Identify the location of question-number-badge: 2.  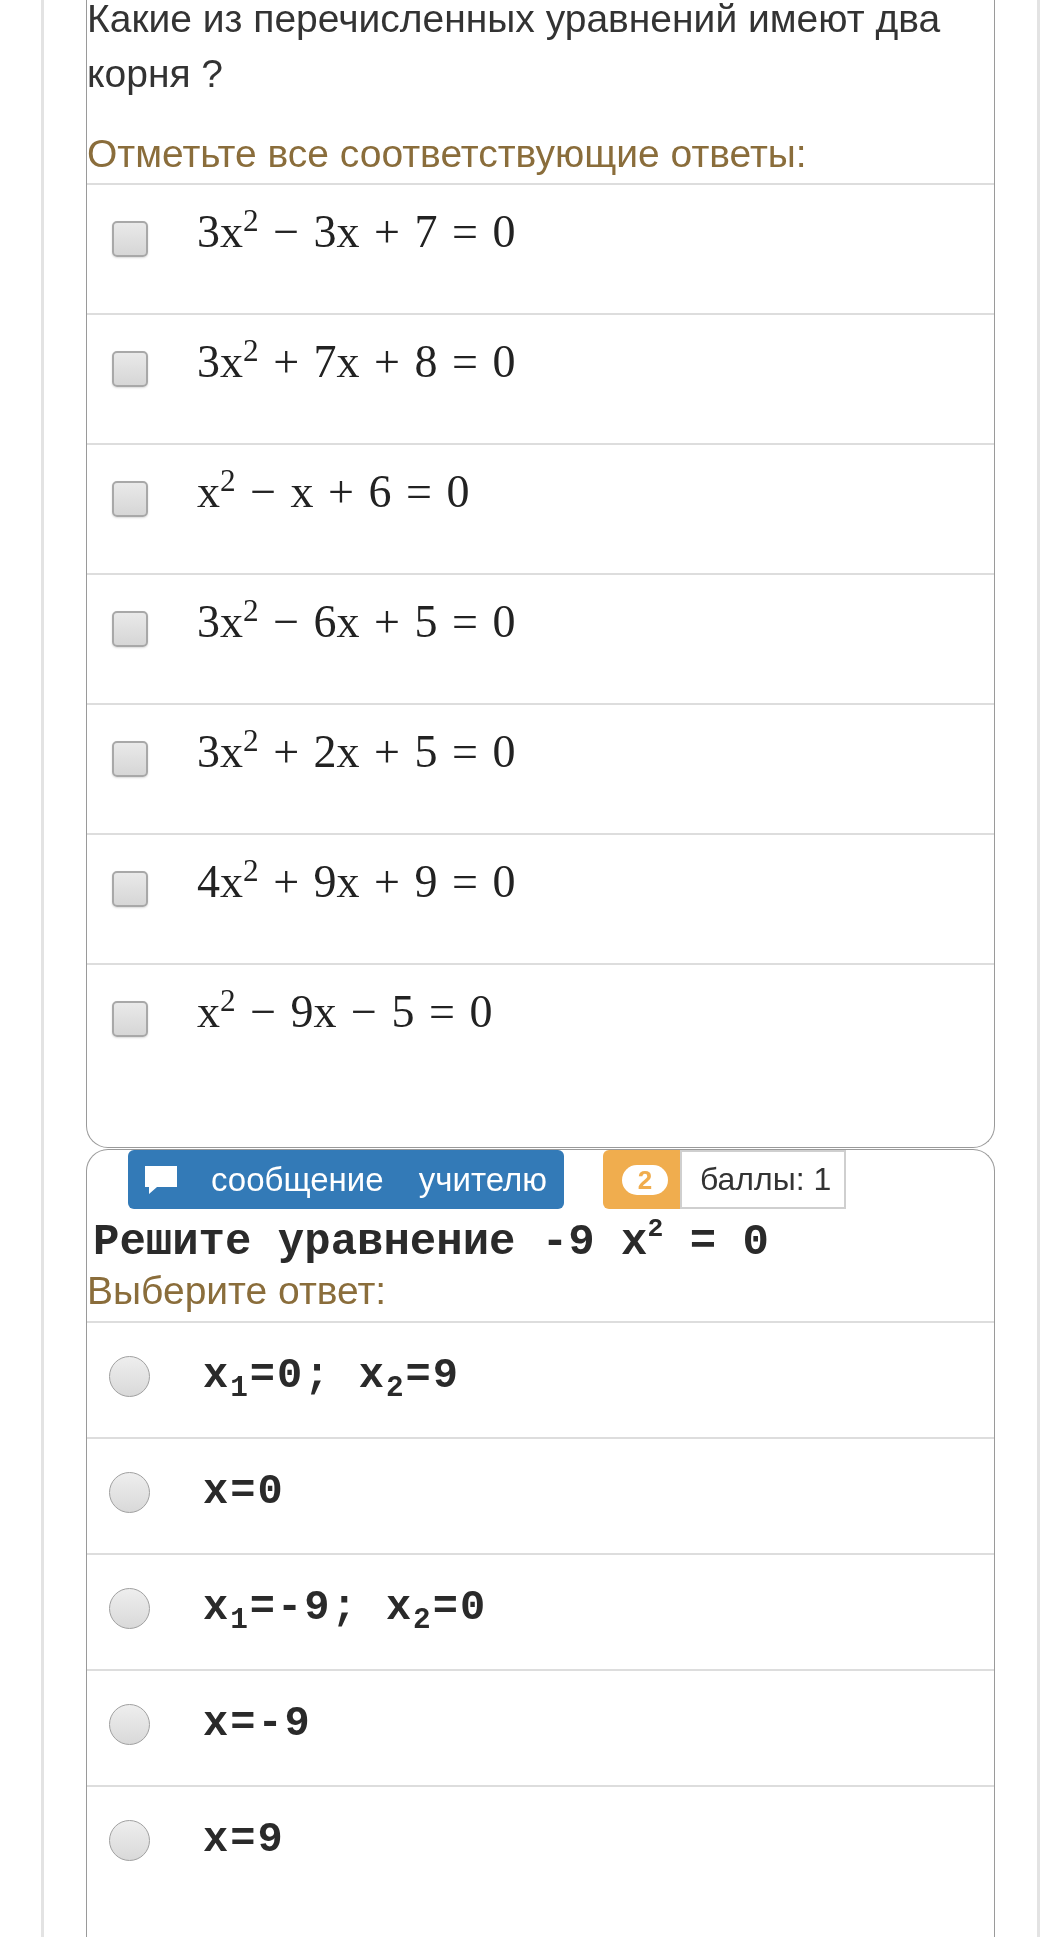
(644, 1179).